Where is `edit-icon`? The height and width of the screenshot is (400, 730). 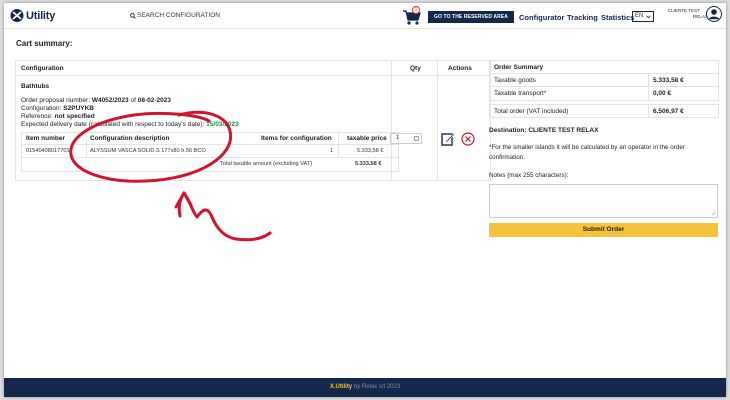 edit-icon is located at coordinates (448, 139).